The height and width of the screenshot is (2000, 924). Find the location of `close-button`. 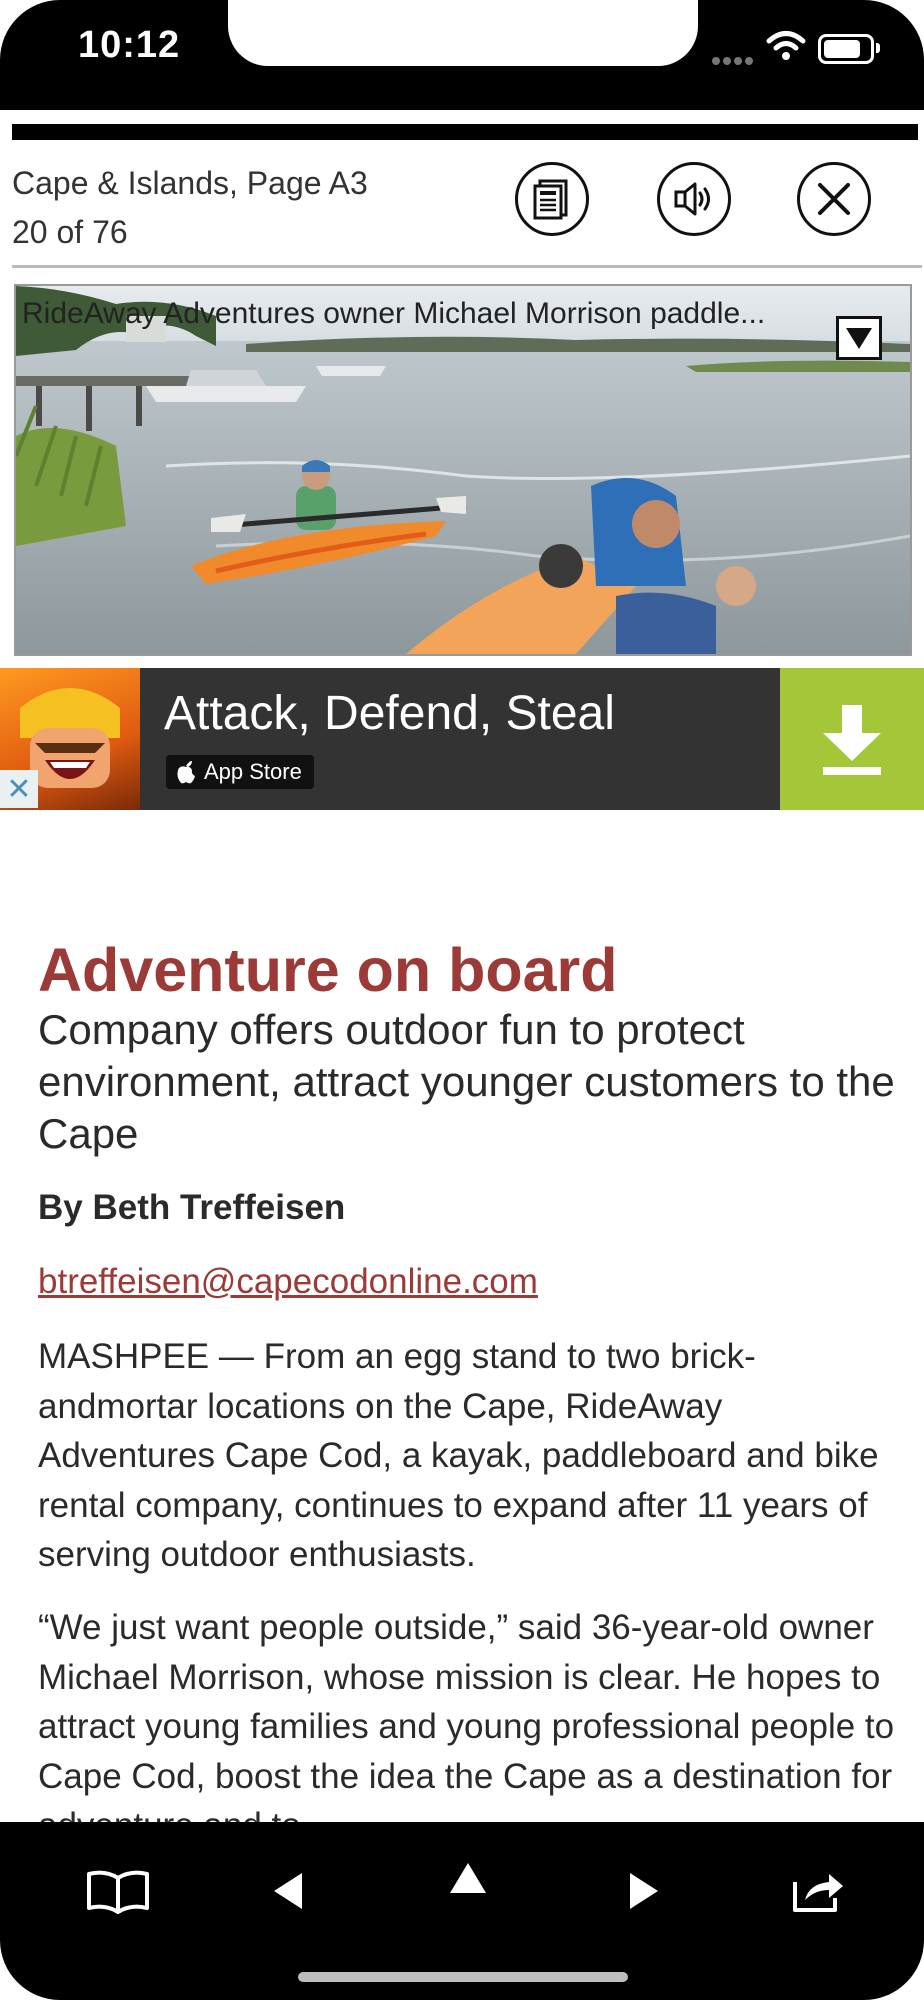

close-button is located at coordinates (834, 199).